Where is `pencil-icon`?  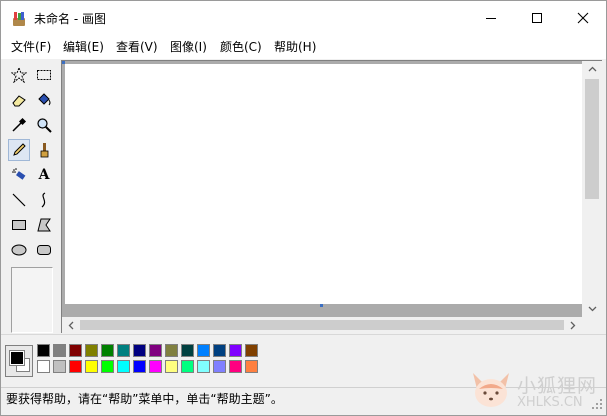 pencil-icon is located at coordinates (19, 149).